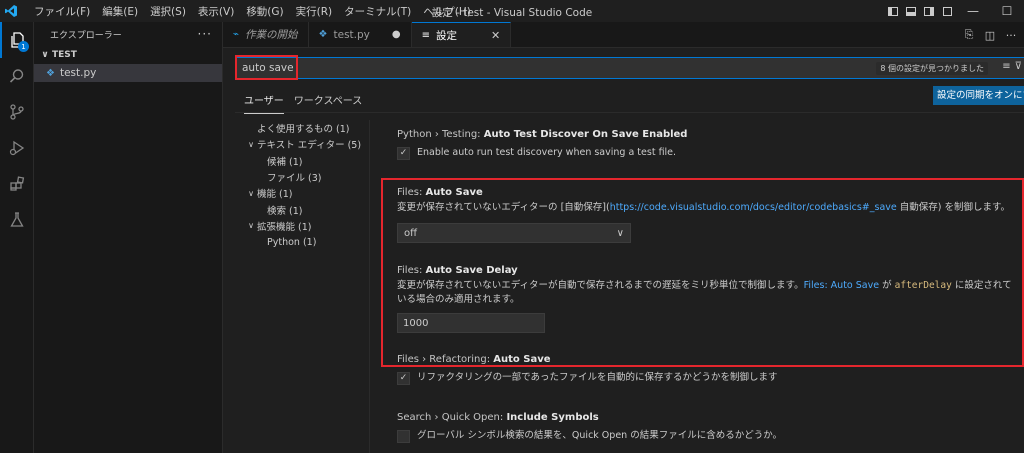 The height and width of the screenshot is (453, 1024). I want to click on file-label: test.py, so click(78, 73).